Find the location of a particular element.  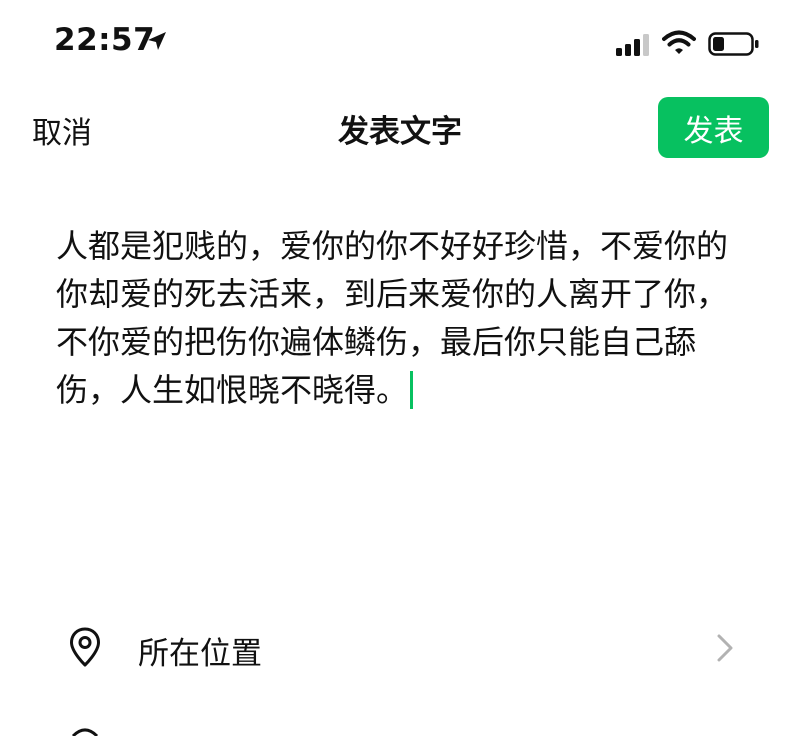

cellular-signal-icon is located at coordinates (632, 45).